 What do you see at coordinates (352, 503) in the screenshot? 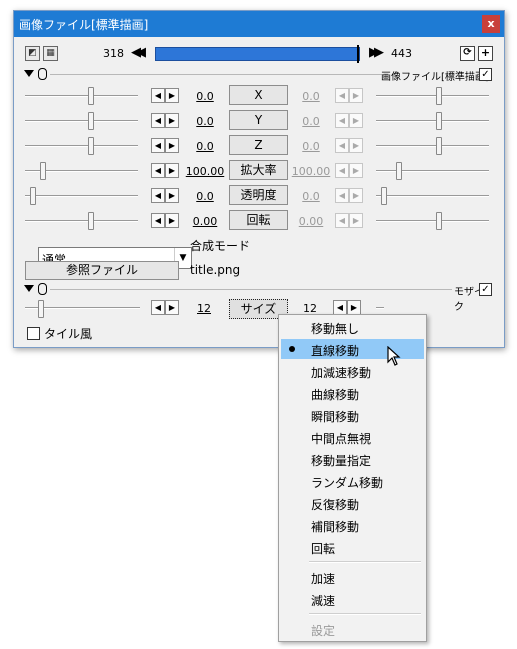
I see `menu-item: 反復移動` at bounding box center [352, 503].